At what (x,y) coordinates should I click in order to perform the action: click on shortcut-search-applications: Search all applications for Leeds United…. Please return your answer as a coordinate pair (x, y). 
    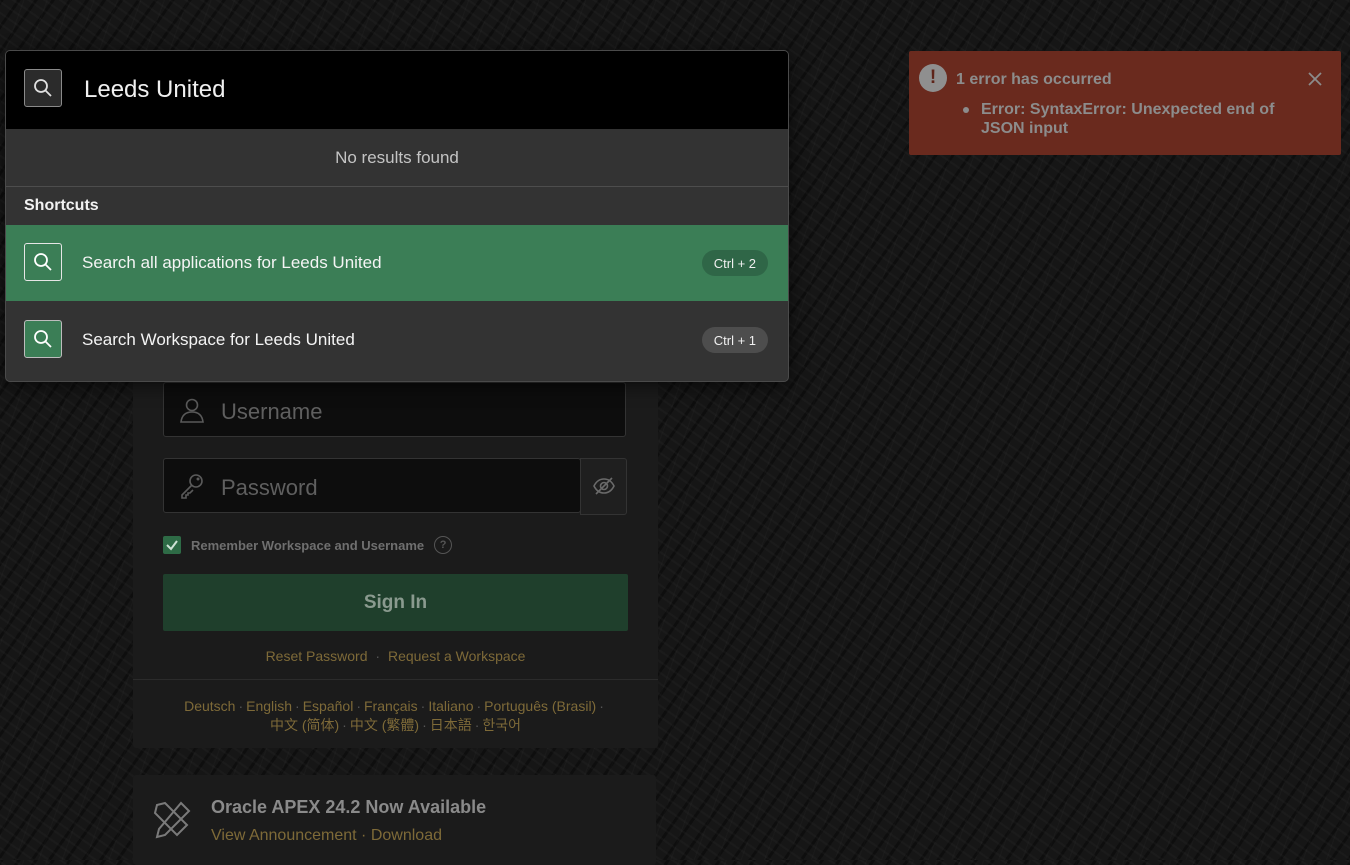
    Looking at the image, I should click on (397, 263).